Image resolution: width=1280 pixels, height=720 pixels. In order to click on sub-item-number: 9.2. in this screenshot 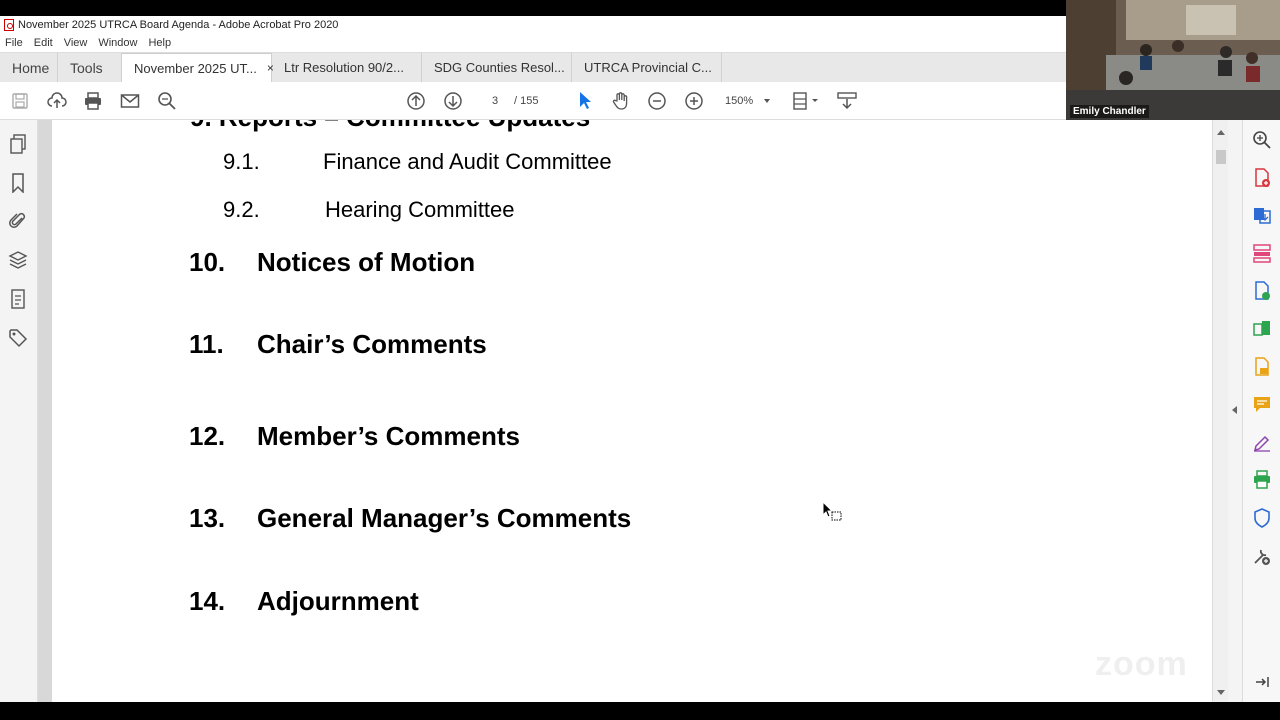, I will do `click(241, 209)`.